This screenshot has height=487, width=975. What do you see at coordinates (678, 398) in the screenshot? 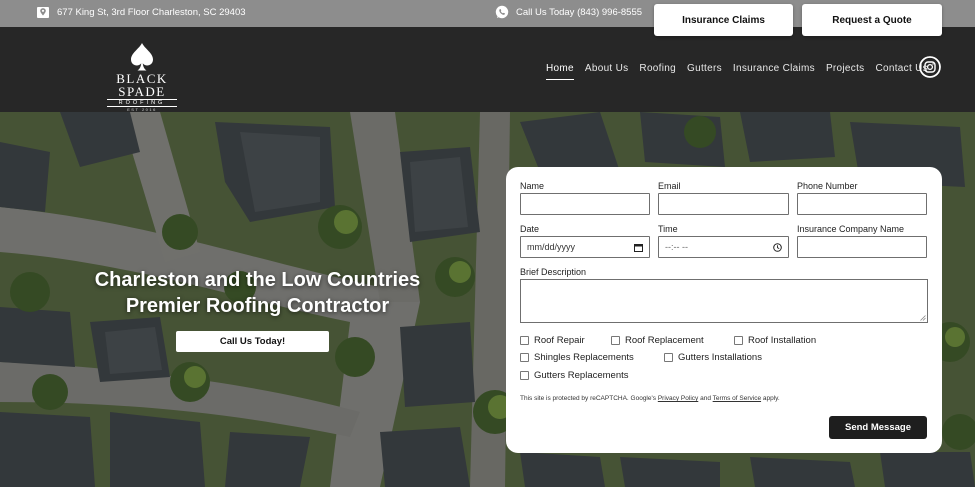
I see `privacy-policy-link: Privacy Policy` at bounding box center [678, 398].